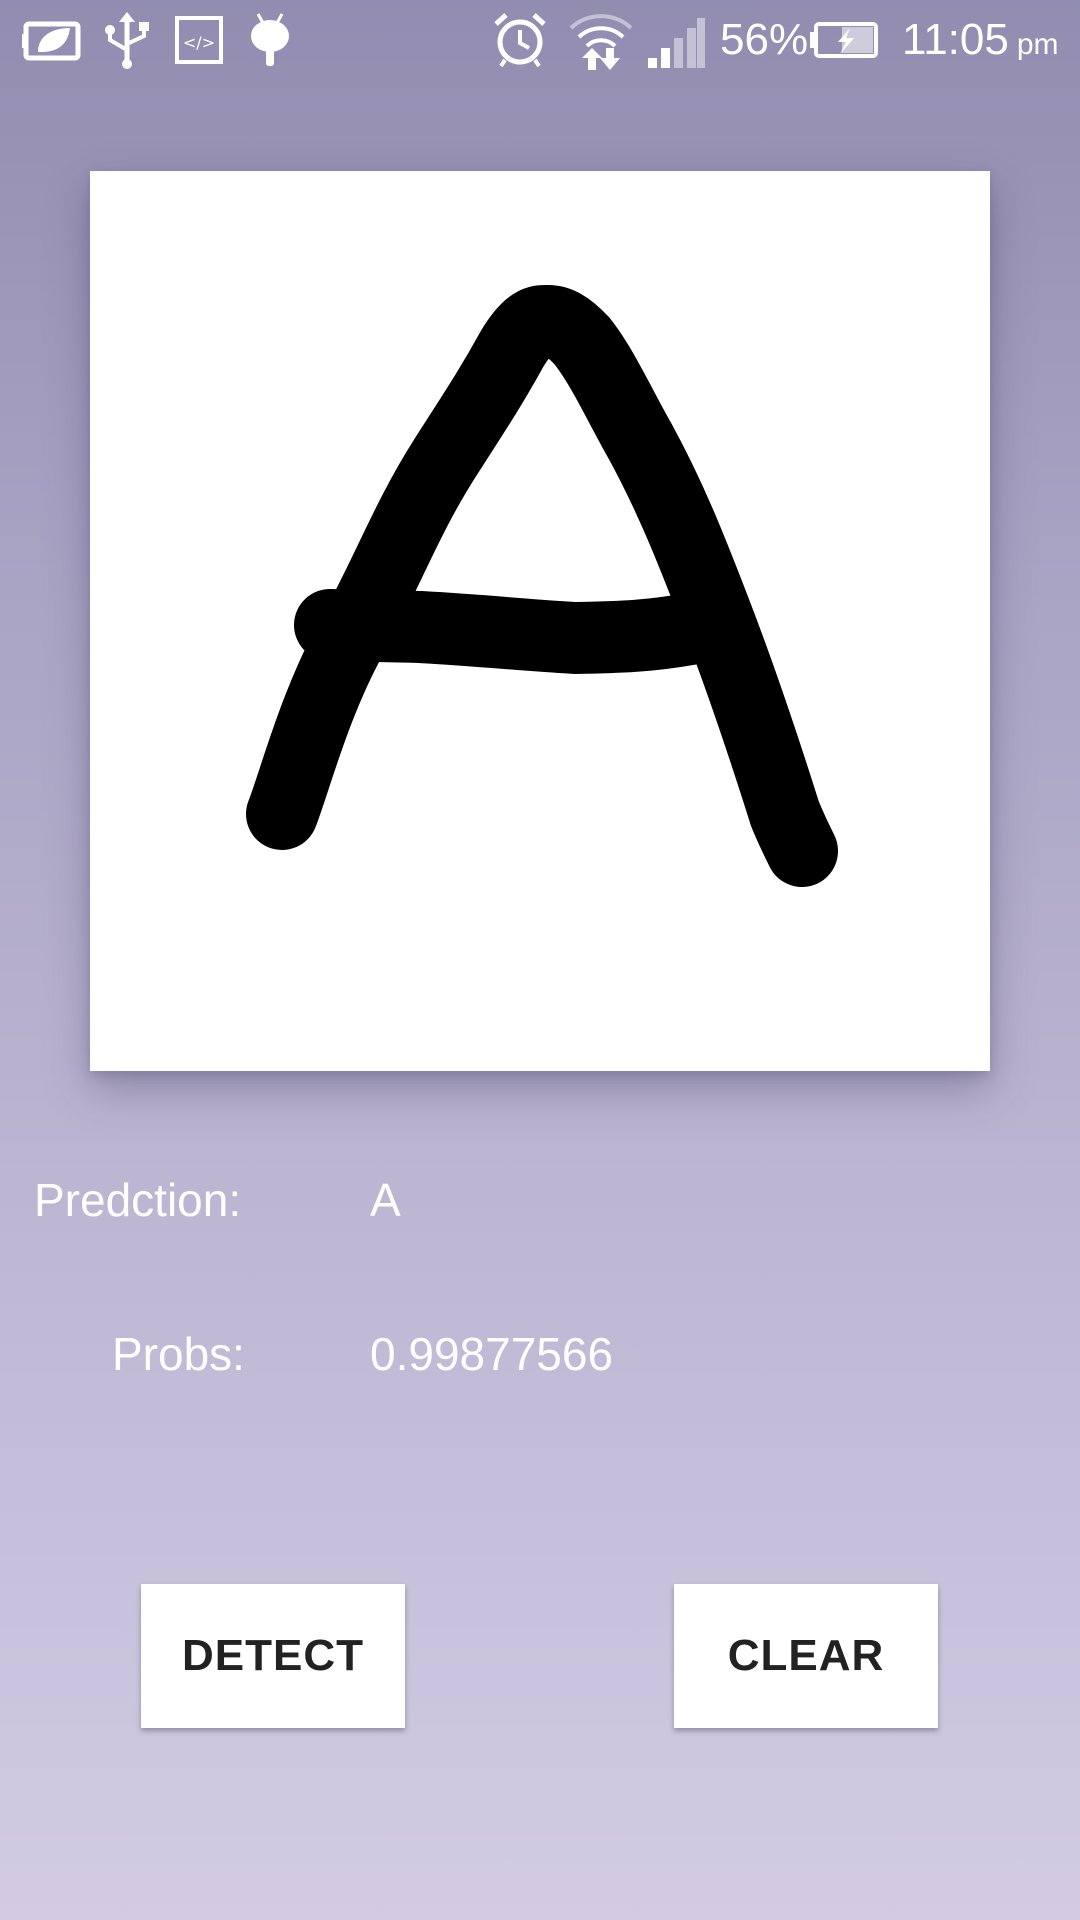  What do you see at coordinates (601, 42) in the screenshot?
I see `wifi-icon` at bounding box center [601, 42].